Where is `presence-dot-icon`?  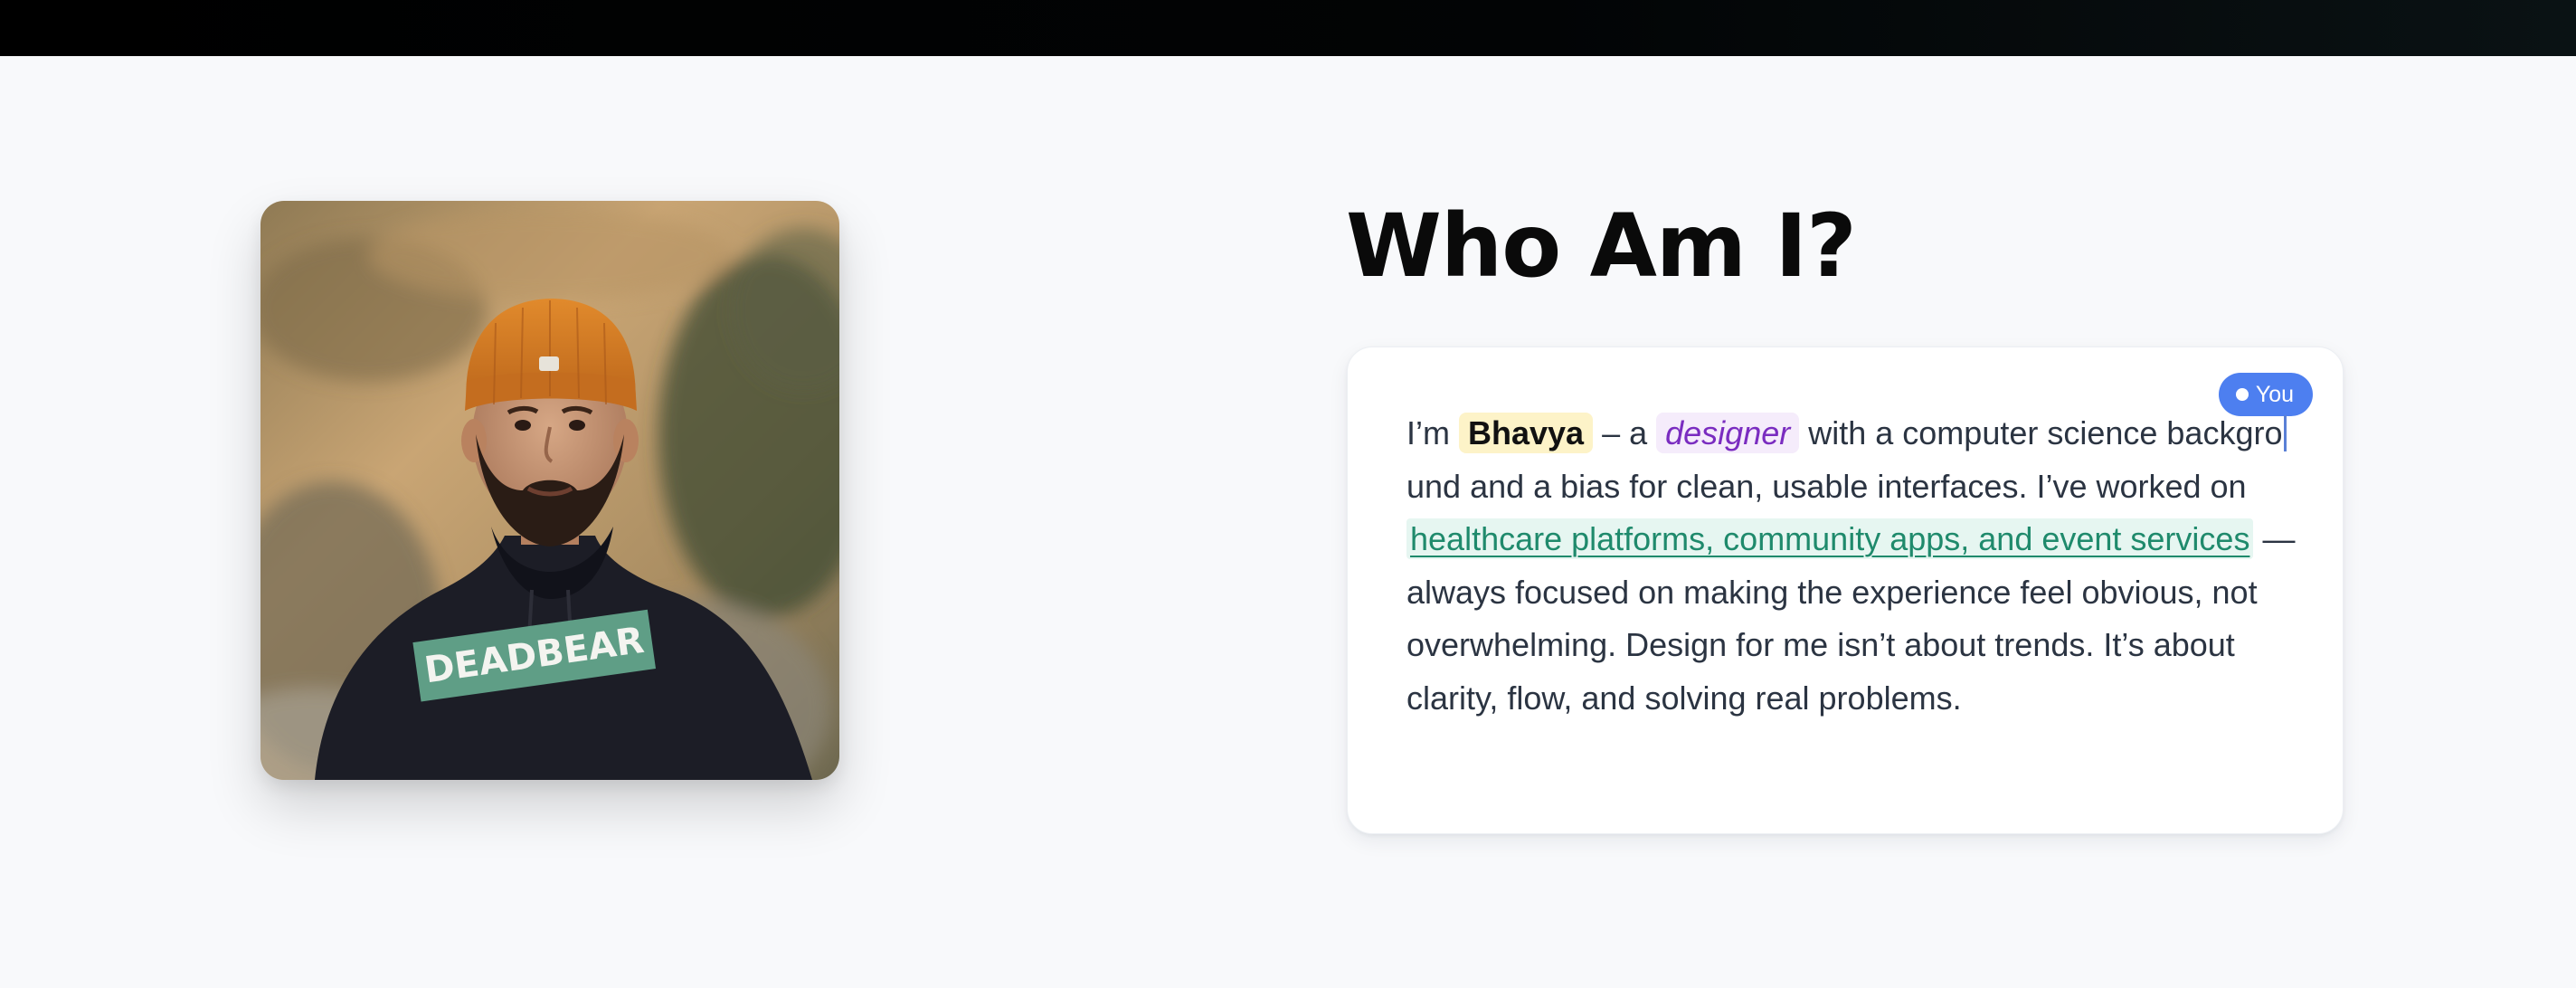
presence-dot-icon is located at coordinates (2242, 394).